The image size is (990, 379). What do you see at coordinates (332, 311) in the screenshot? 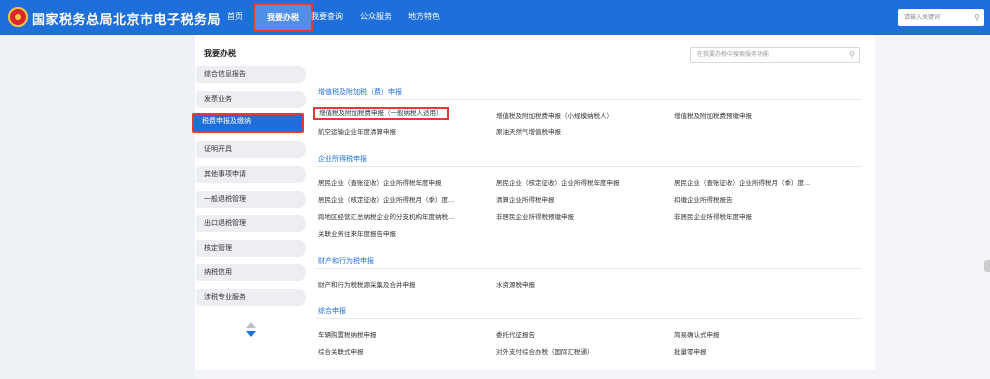
I see `section-title-comprehensive: 综合申报` at bounding box center [332, 311].